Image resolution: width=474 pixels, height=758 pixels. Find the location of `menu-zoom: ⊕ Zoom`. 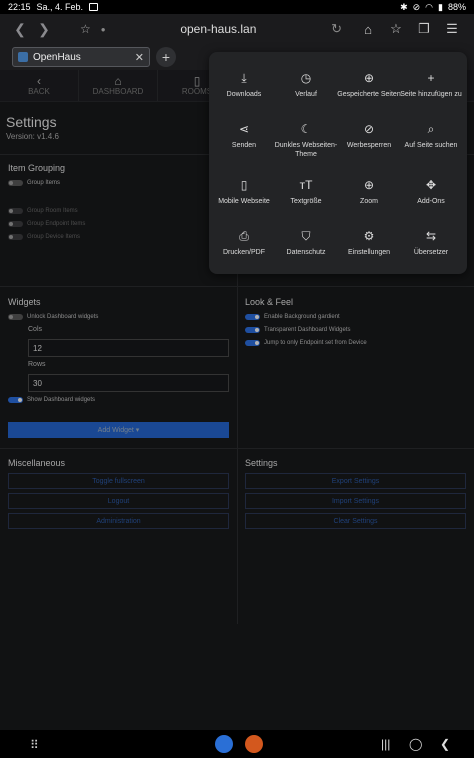

menu-zoom: ⊕ Zoom is located at coordinates (369, 191).